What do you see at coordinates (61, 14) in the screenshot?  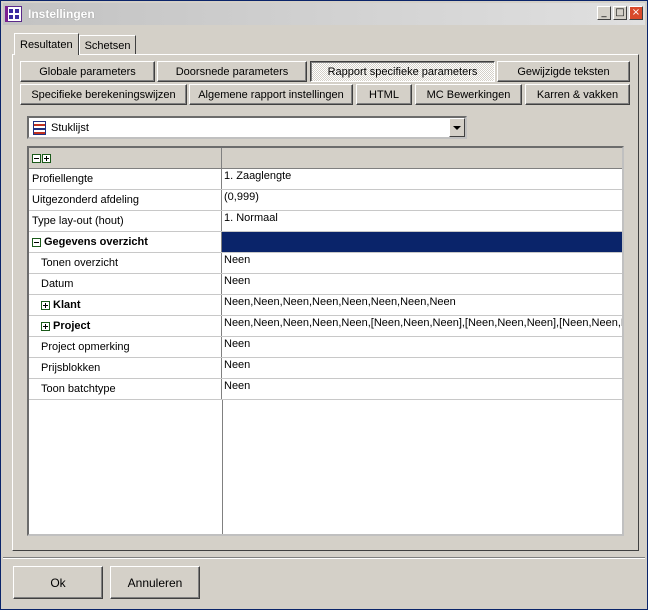 I see `window-title: Instellingen` at bounding box center [61, 14].